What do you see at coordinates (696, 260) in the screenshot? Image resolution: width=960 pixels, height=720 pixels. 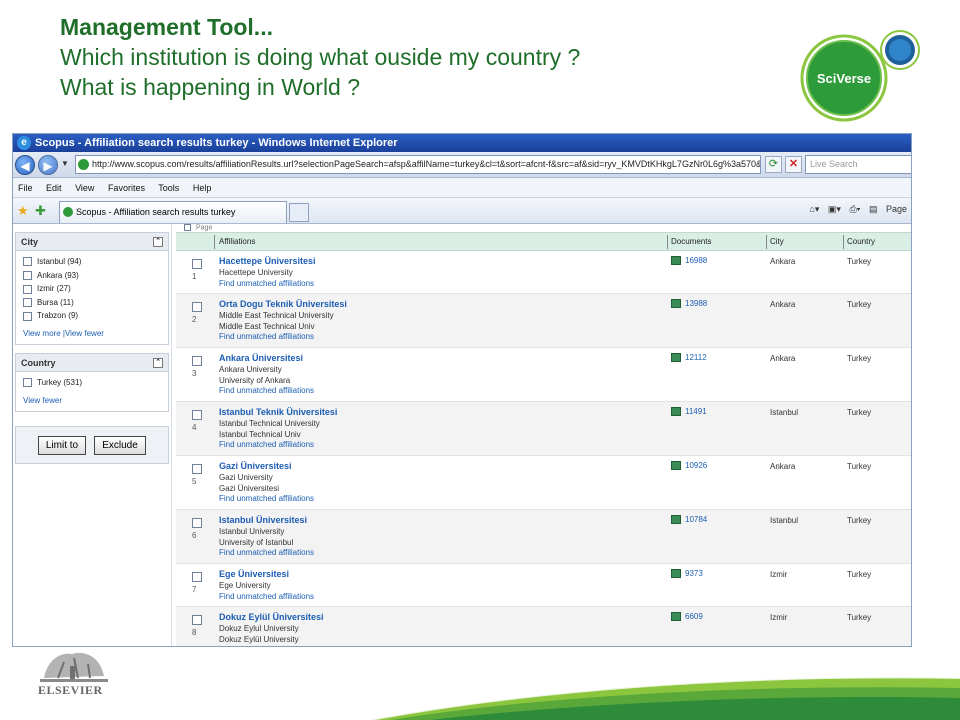 I see `documents-count: 16988` at bounding box center [696, 260].